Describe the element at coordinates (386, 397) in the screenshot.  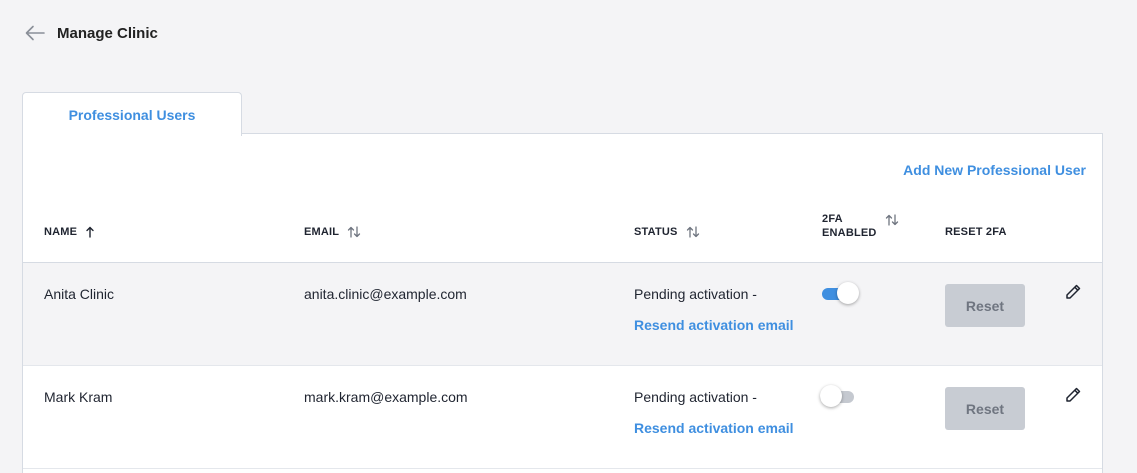
I see `user-email: mark.kram@example.com` at that location.